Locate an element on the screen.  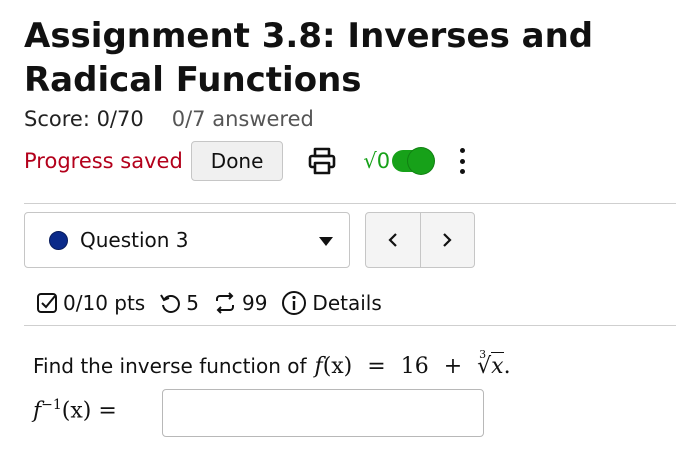
answer-label: f−1(x) = is located at coordinates (75, 410).